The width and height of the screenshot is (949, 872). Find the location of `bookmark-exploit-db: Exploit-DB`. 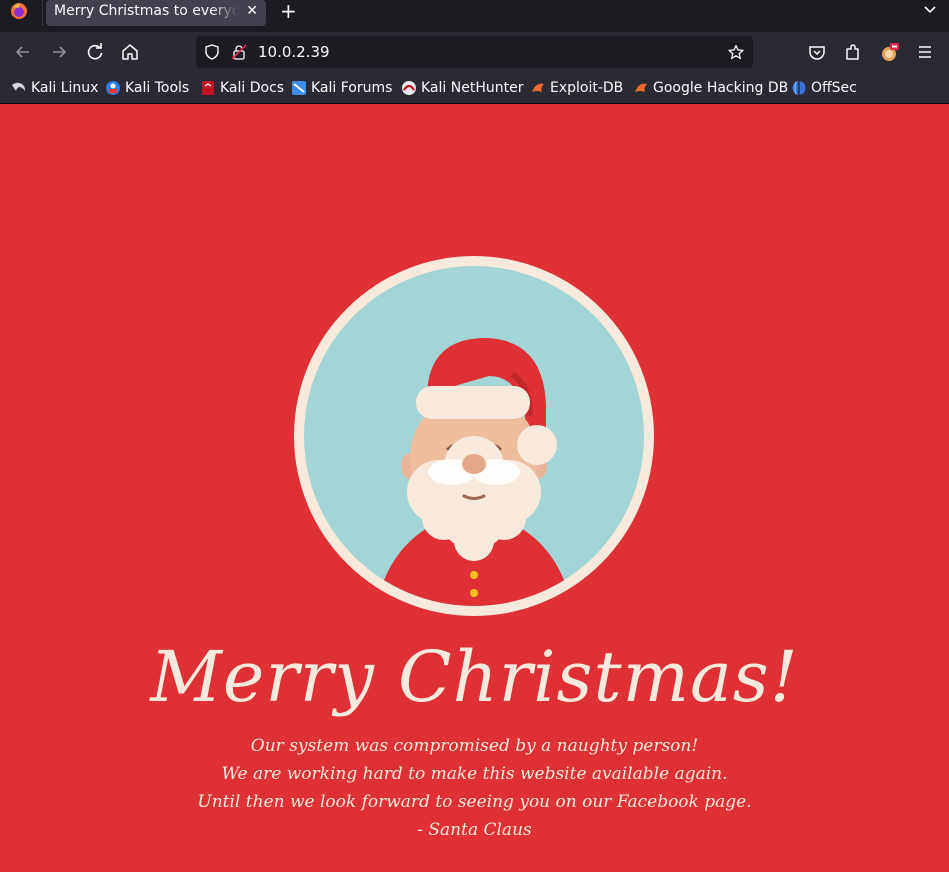

bookmark-exploit-db: Exploit-DB is located at coordinates (576, 88).